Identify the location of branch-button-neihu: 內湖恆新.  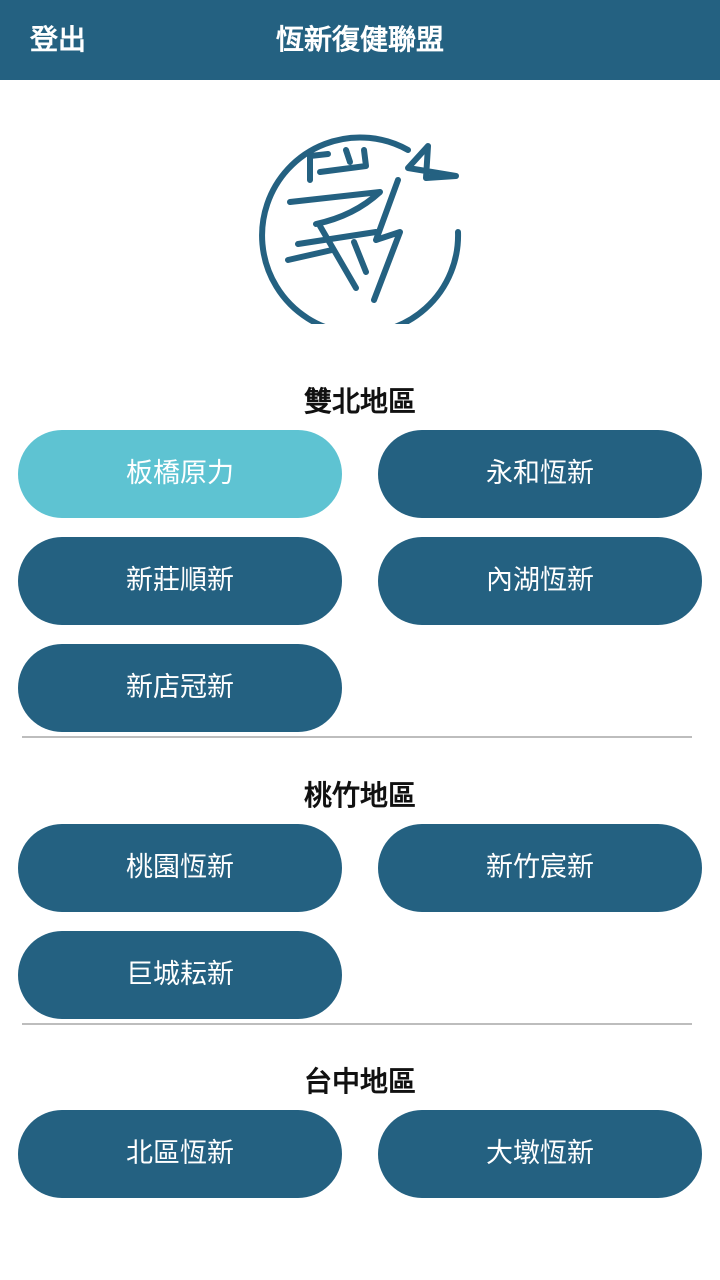
(540, 581).